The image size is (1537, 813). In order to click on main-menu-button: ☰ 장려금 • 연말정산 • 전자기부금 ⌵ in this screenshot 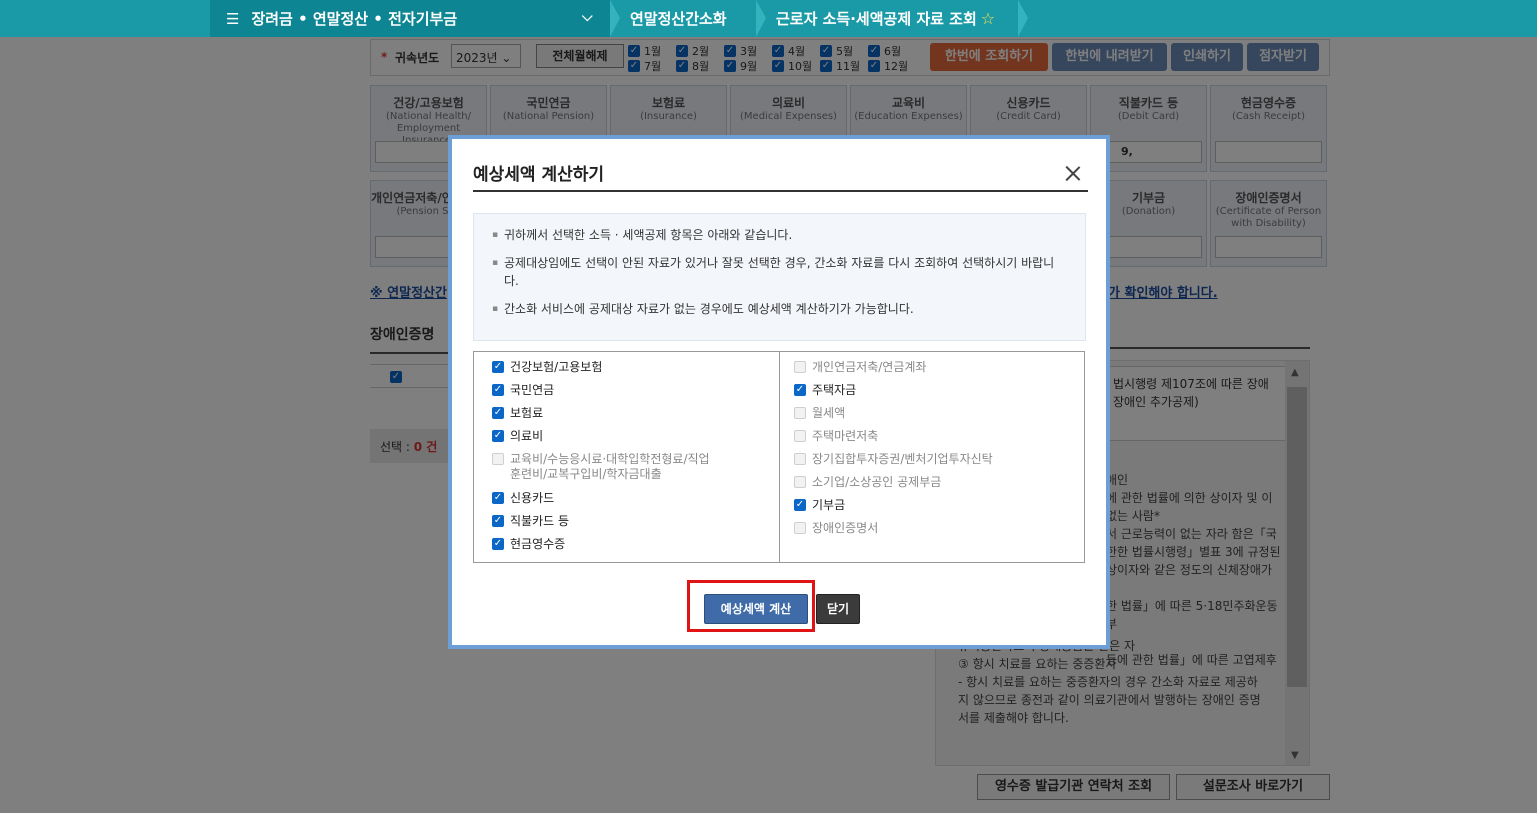, I will do `click(410, 18)`.